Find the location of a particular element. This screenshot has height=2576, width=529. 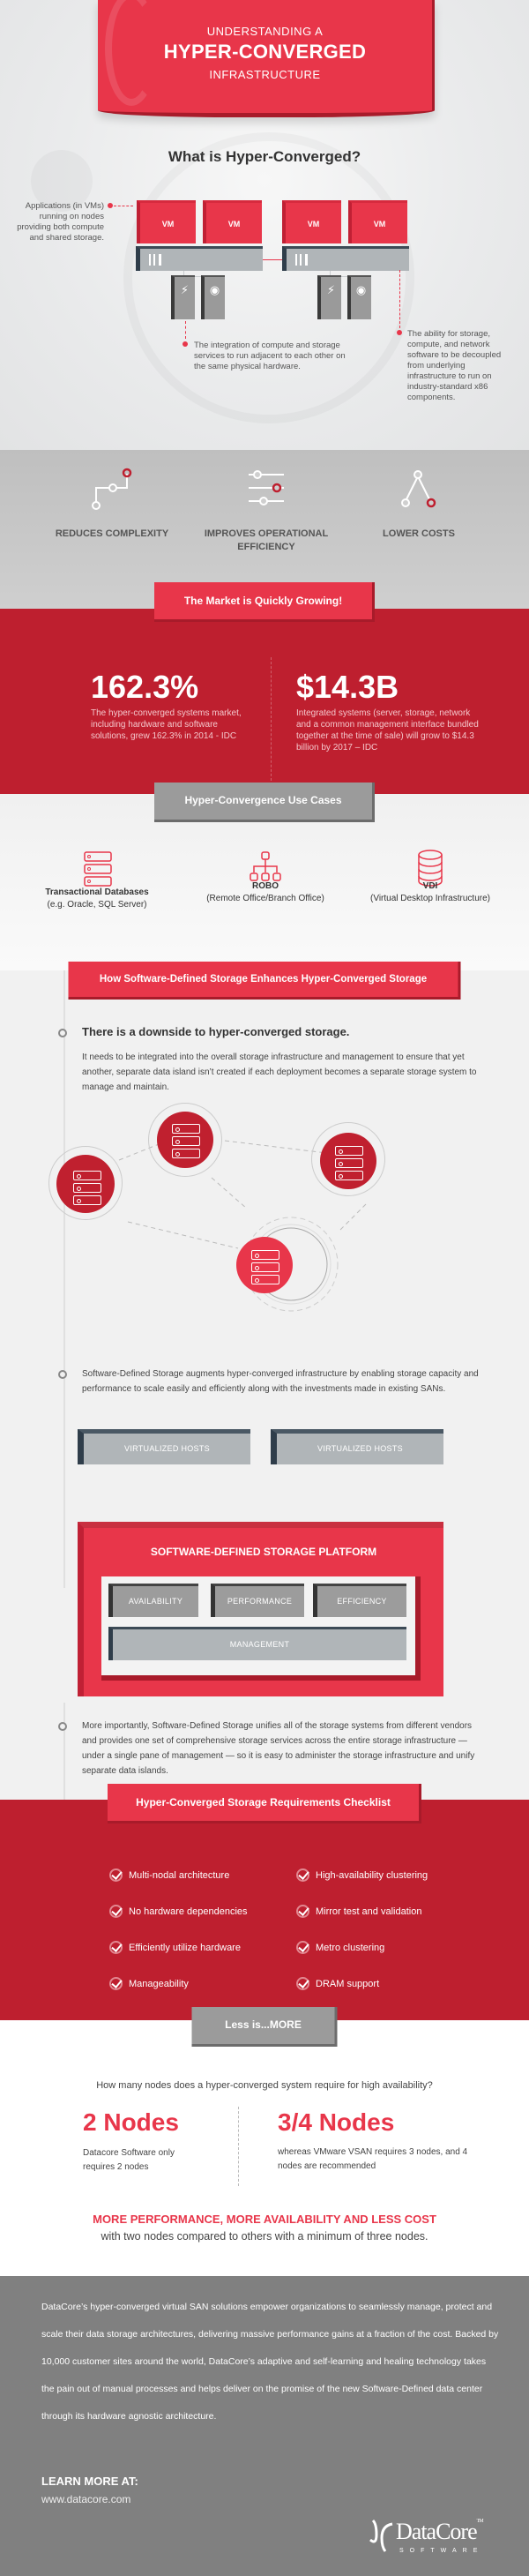

annotation-dot is located at coordinates (185, 344).